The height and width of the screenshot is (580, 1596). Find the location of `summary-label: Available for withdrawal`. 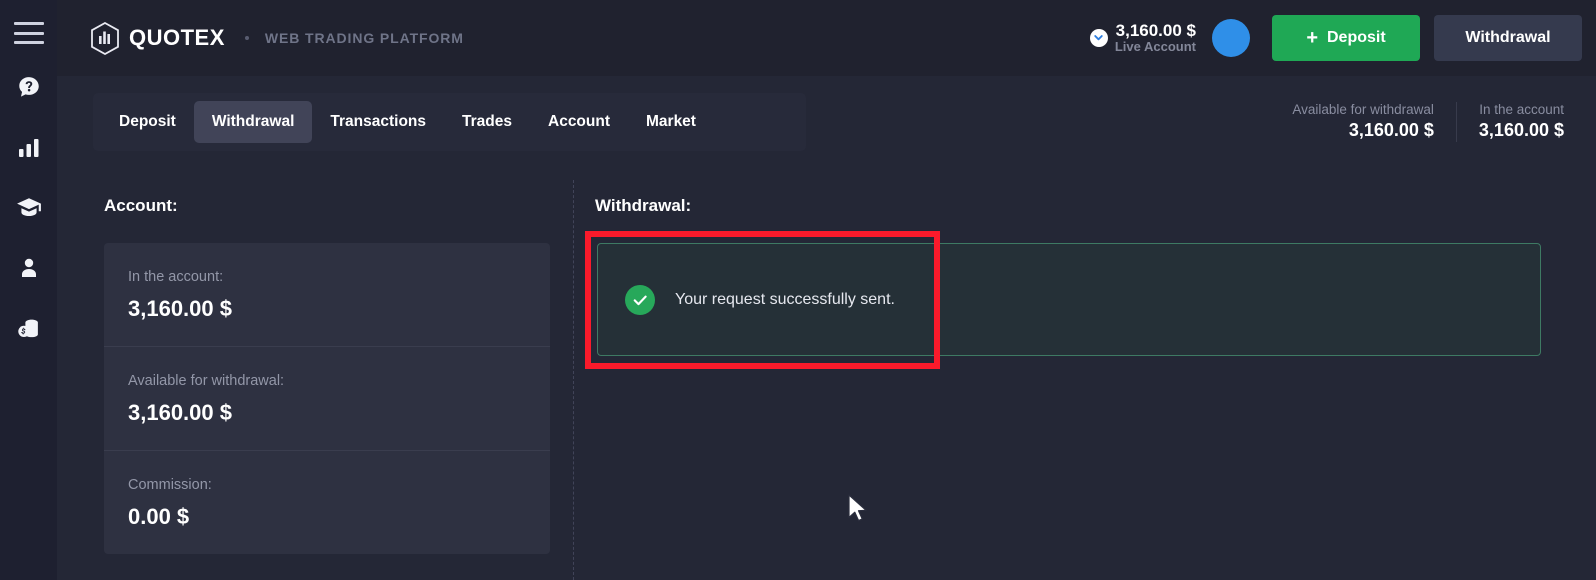

summary-label: Available for withdrawal is located at coordinates (1363, 110).